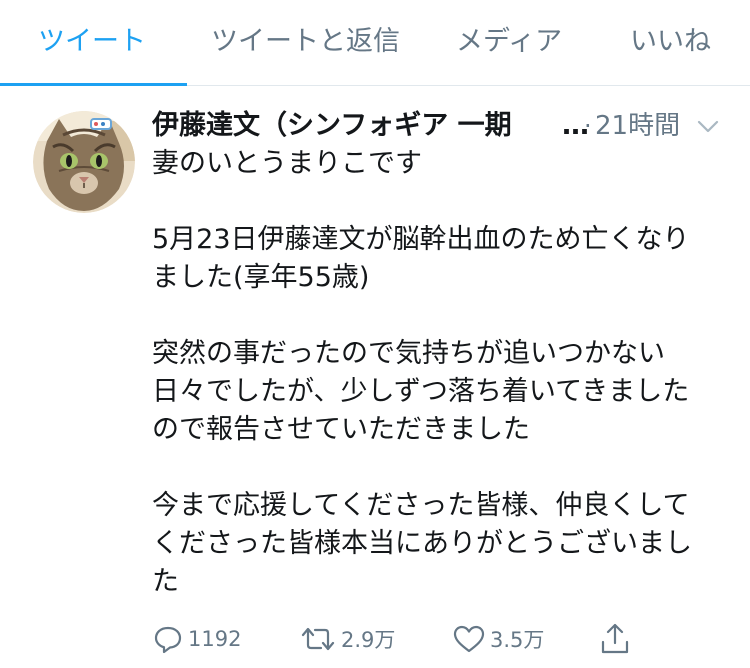  I want to click on like-icon, so click(469, 639).